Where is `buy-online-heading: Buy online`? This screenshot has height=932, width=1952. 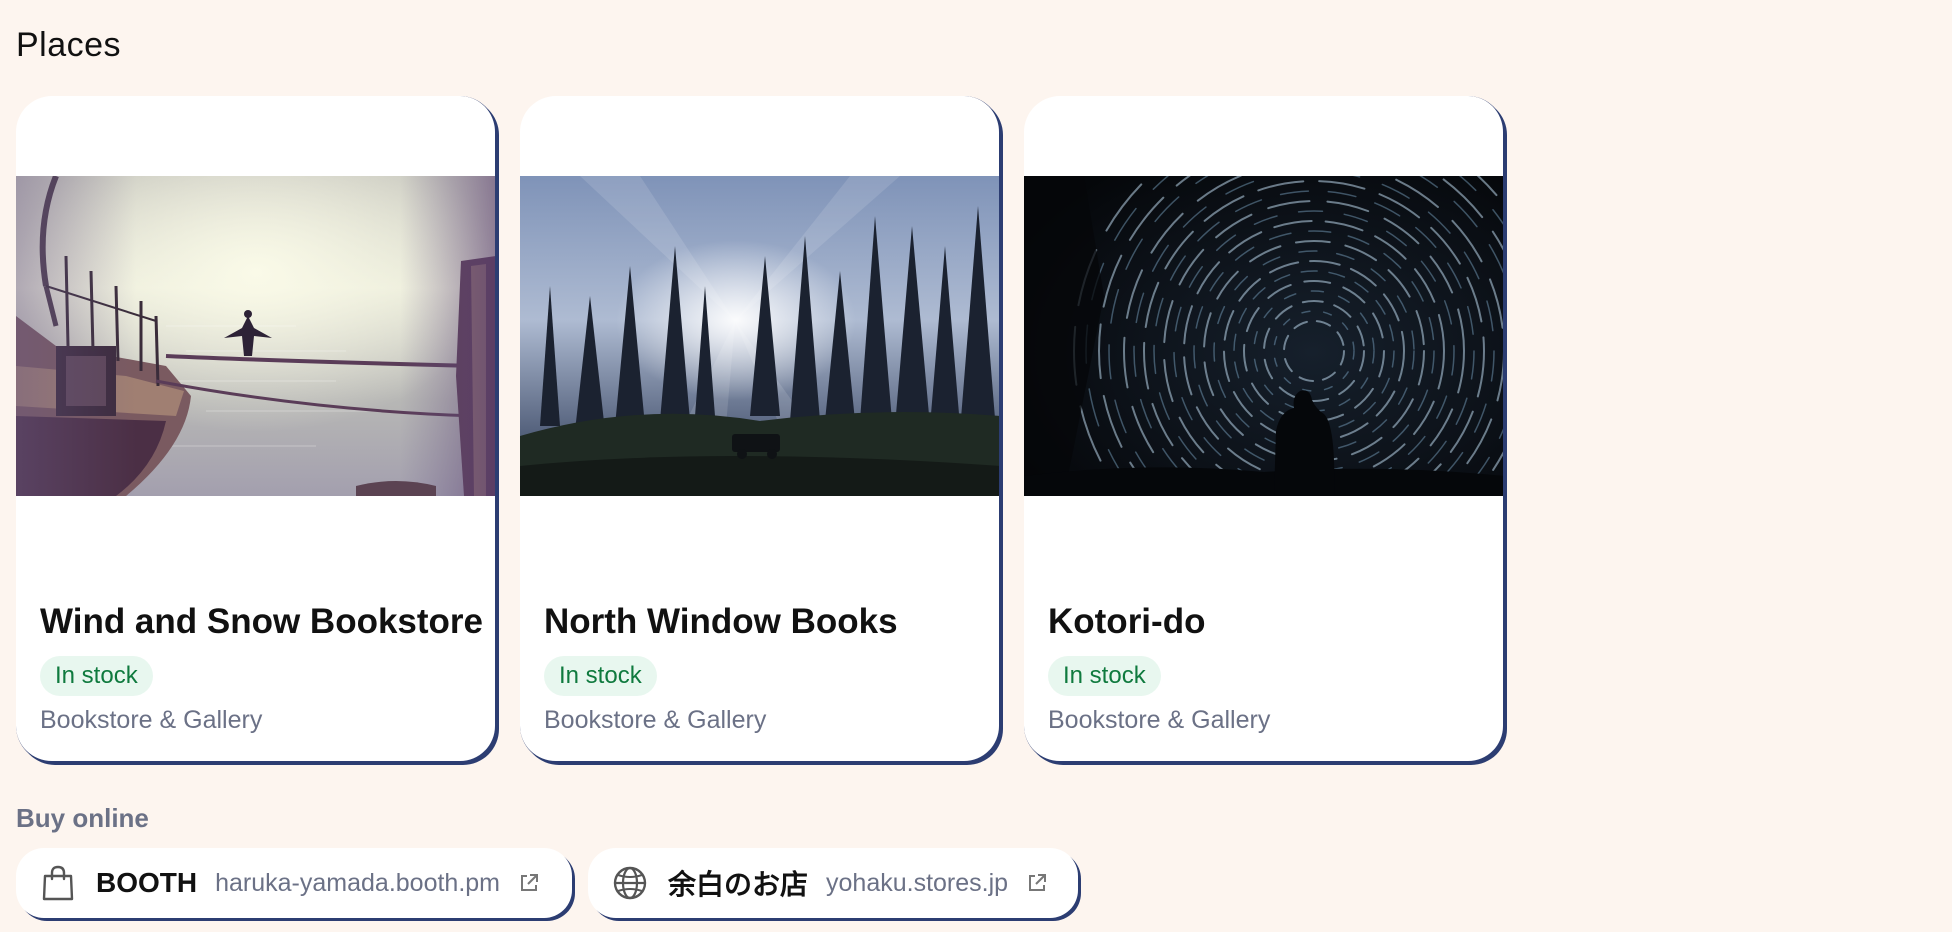
buy-online-heading: Buy online is located at coordinates (82, 818).